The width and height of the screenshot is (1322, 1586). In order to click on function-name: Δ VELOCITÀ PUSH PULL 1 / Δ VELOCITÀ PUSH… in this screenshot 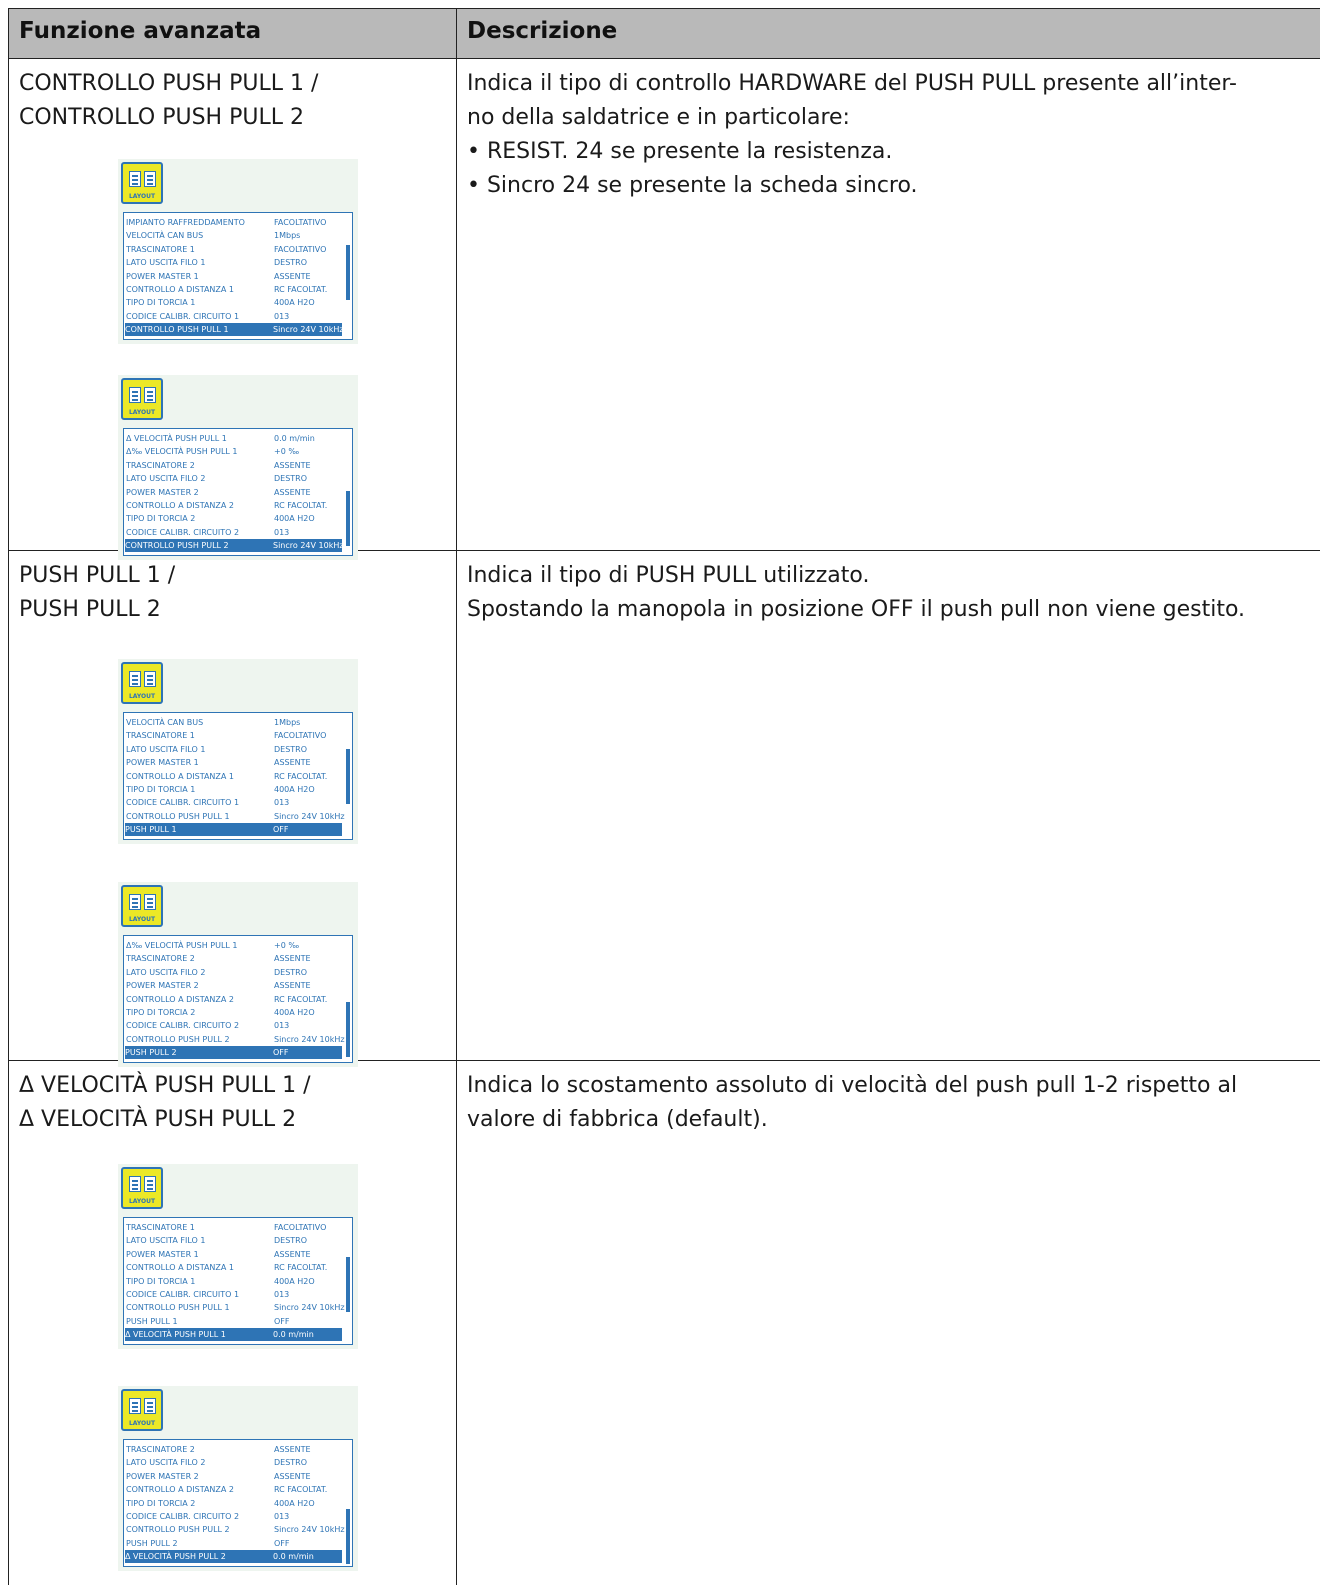, I will do `click(165, 1103)`.